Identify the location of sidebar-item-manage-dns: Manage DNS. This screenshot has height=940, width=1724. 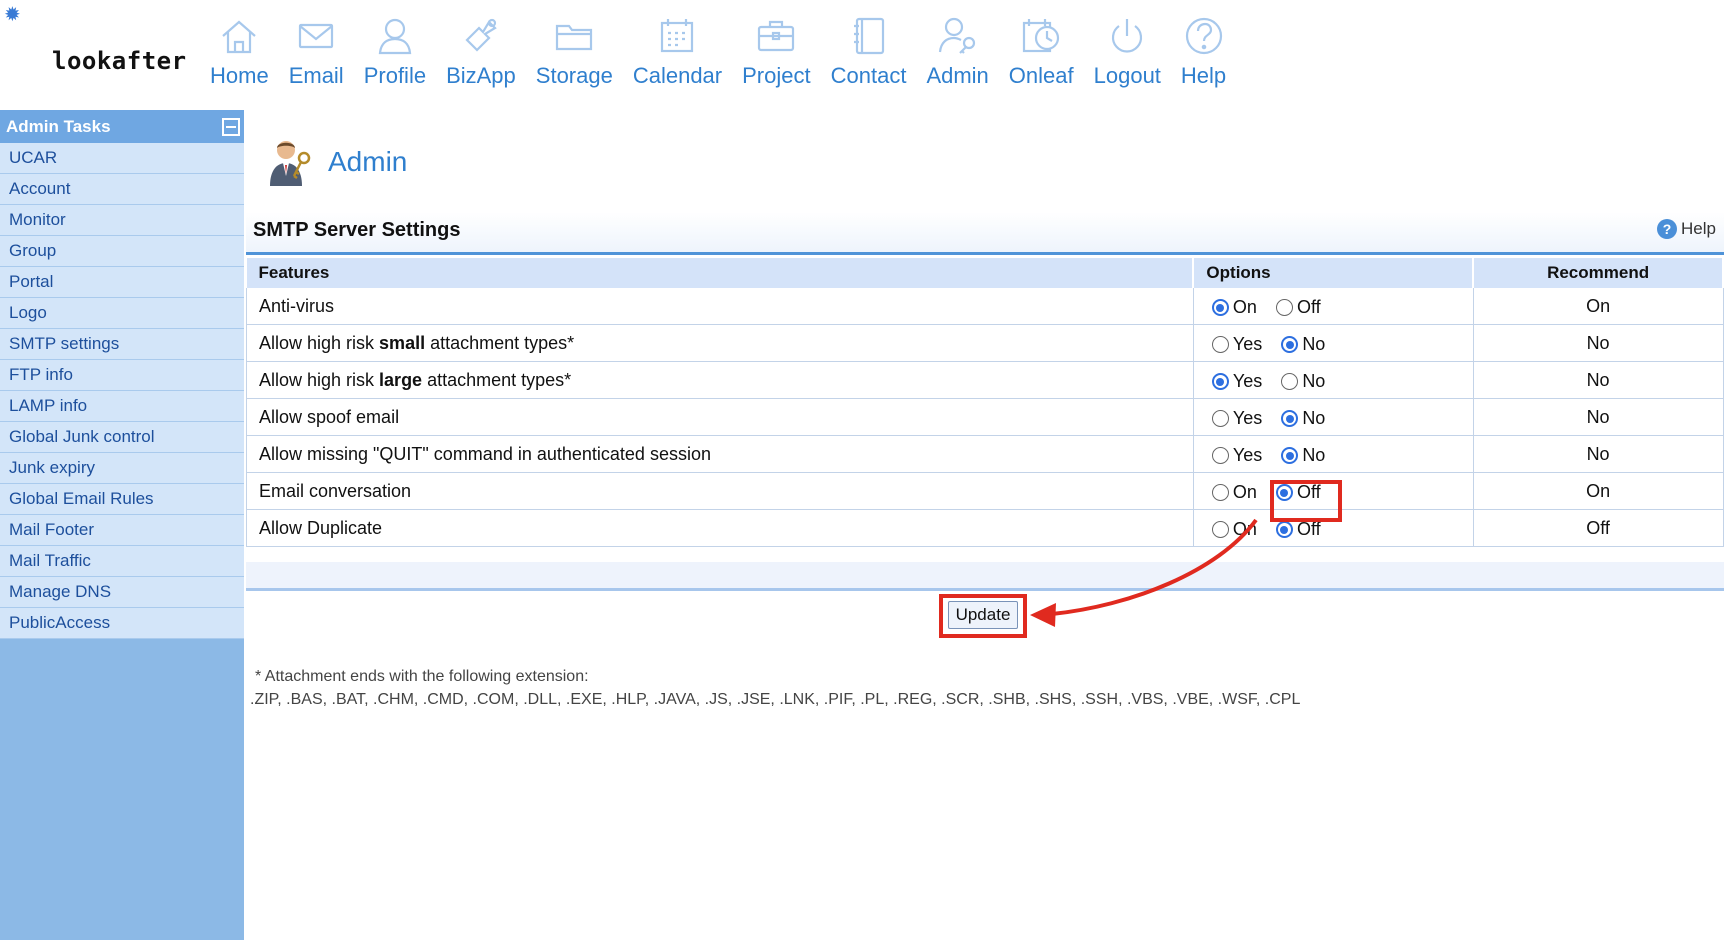
(122, 592).